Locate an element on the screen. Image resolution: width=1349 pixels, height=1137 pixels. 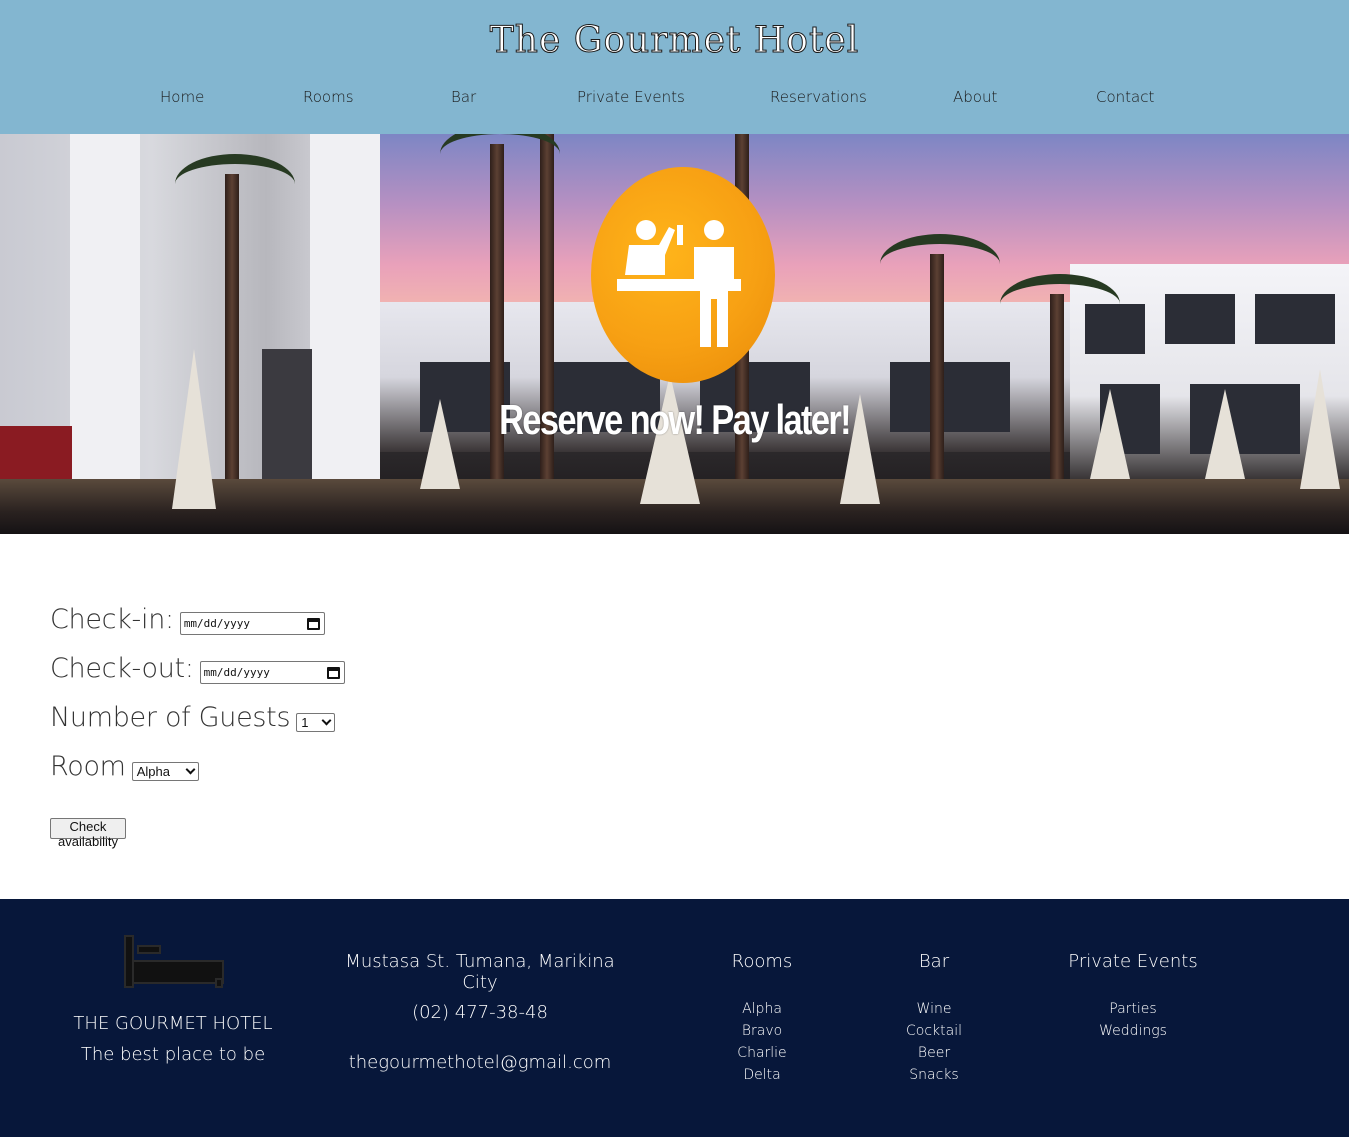
guests-select: 1 is located at coordinates (316, 722).